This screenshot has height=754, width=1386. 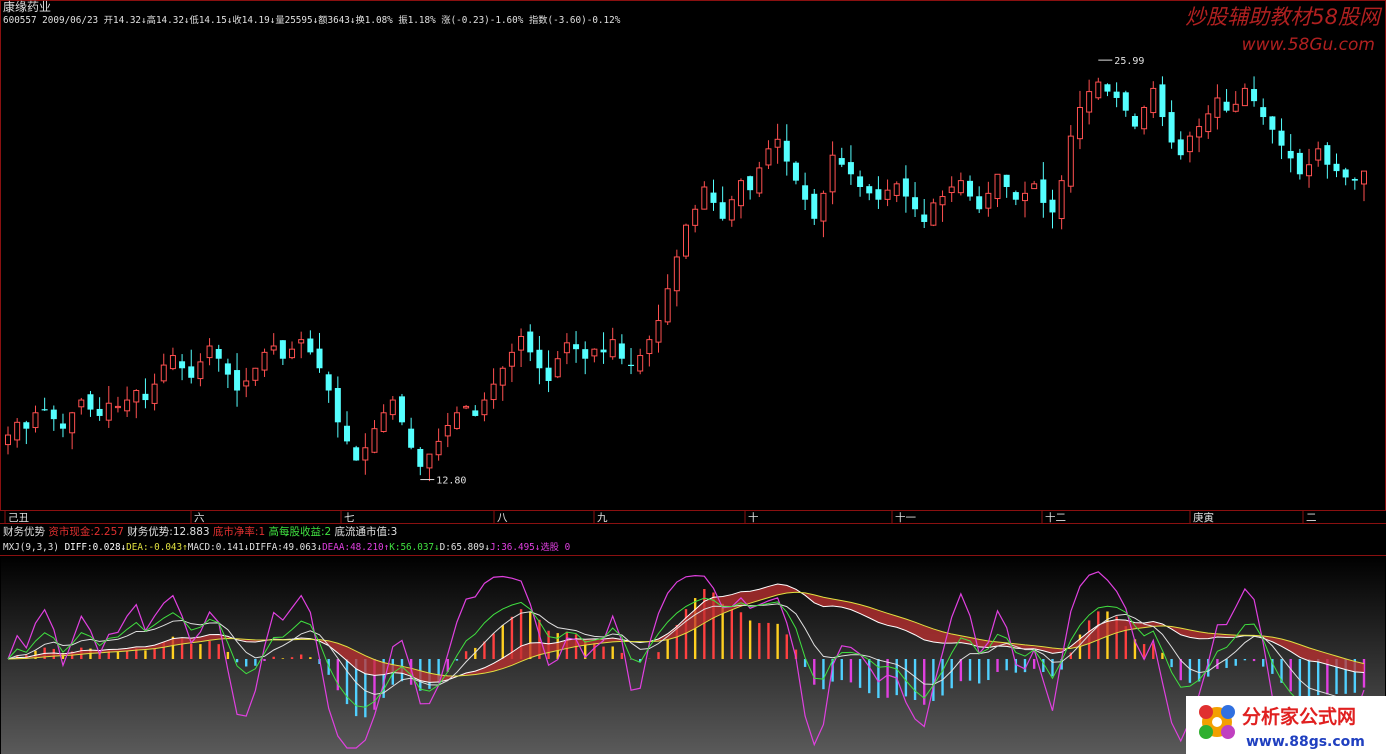 I want to click on finance-field-2: 财务优势:12.883, so click(x=170, y=531).